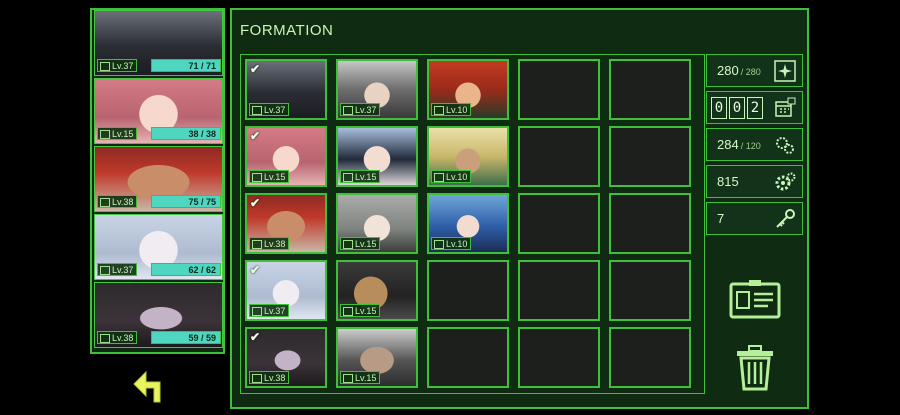 The image size is (900, 415). What do you see at coordinates (186, 201) in the screenshot?
I see `hp-bar: 75 / 75` at bounding box center [186, 201].